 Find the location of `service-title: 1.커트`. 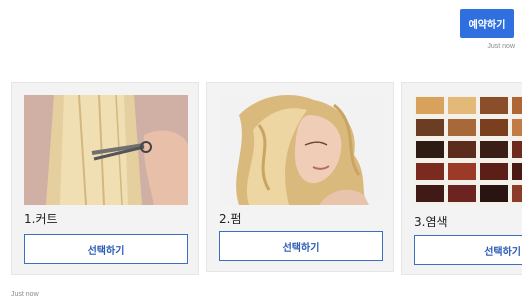

service-title: 1.커트 is located at coordinates (41, 219).